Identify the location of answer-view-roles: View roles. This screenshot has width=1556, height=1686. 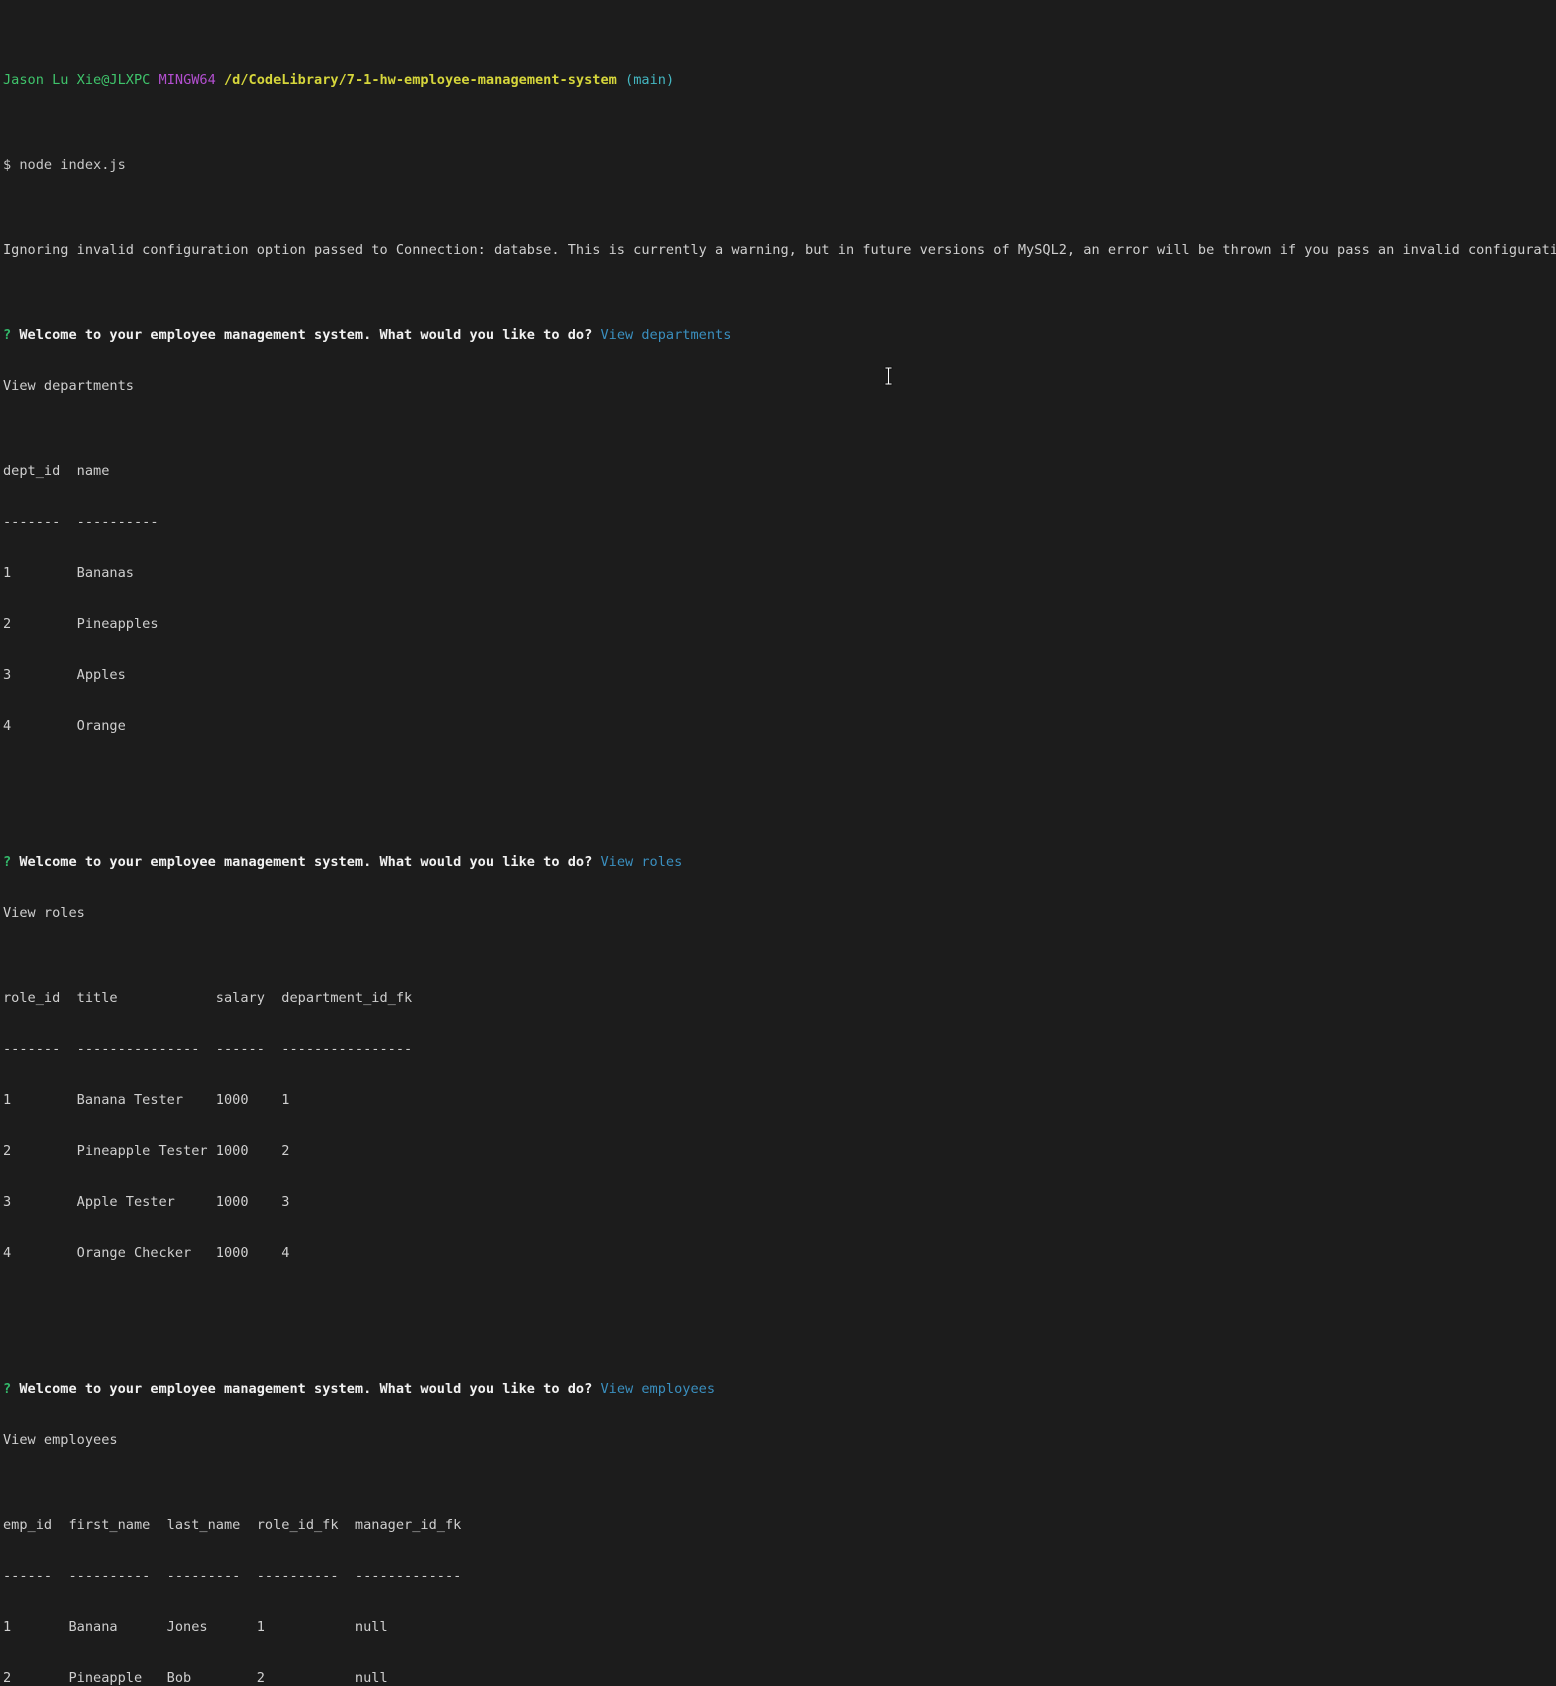
(641, 862).